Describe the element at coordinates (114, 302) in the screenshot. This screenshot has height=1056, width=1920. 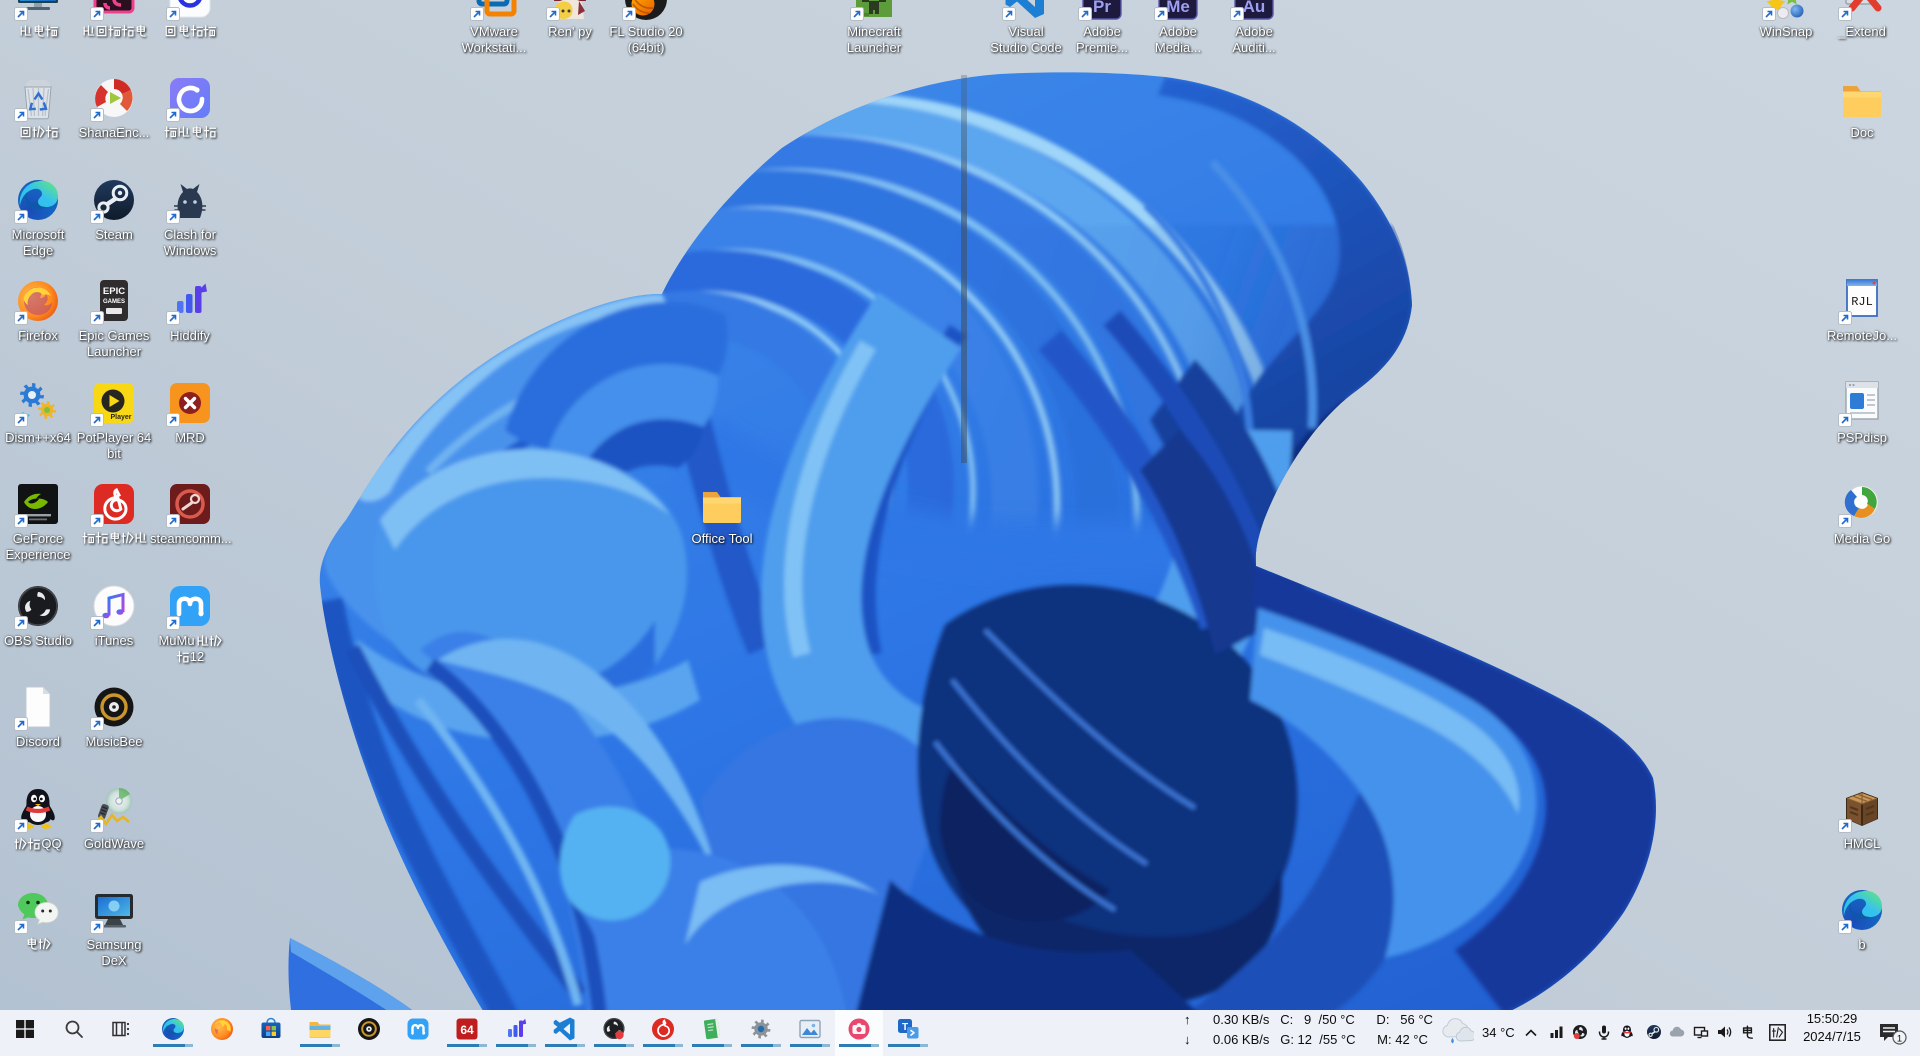
I see `svg-text: GAMES` at that location.